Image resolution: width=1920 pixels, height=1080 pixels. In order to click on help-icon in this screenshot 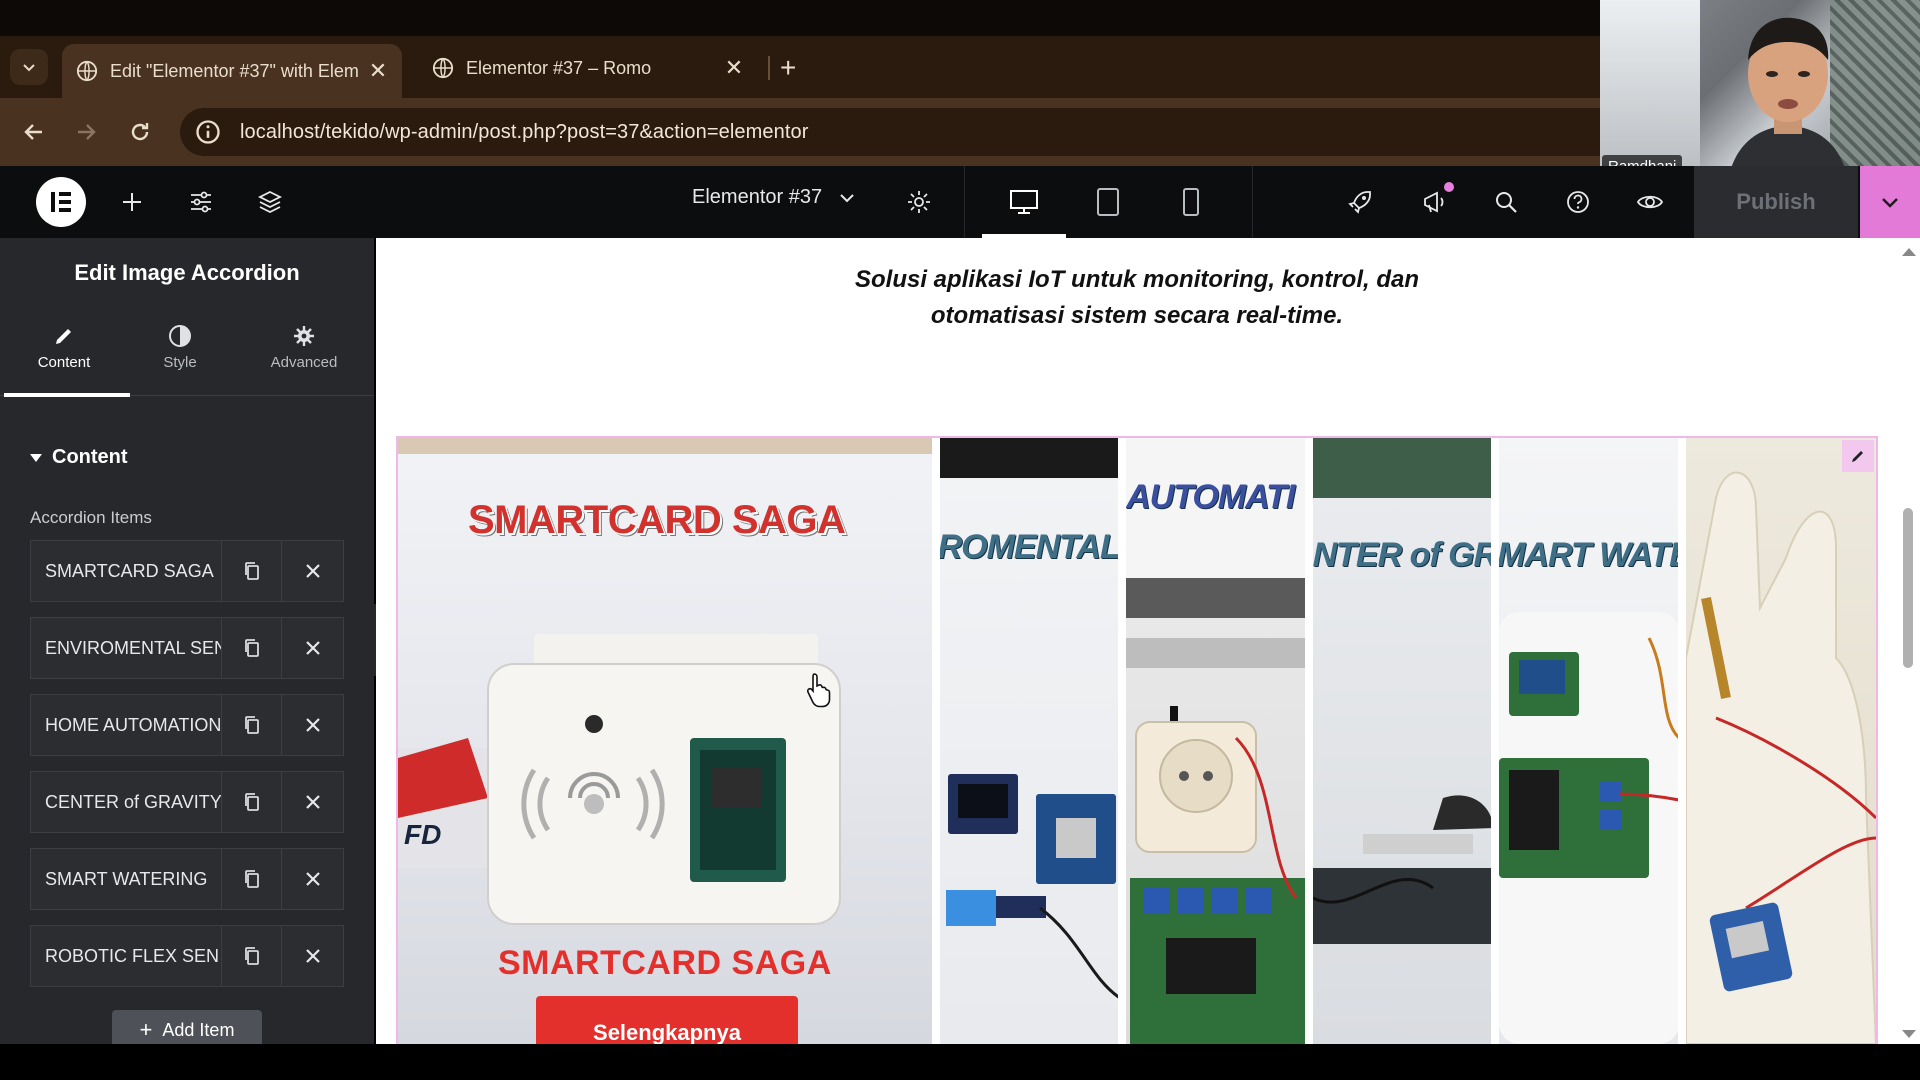, I will do `click(1578, 202)`.